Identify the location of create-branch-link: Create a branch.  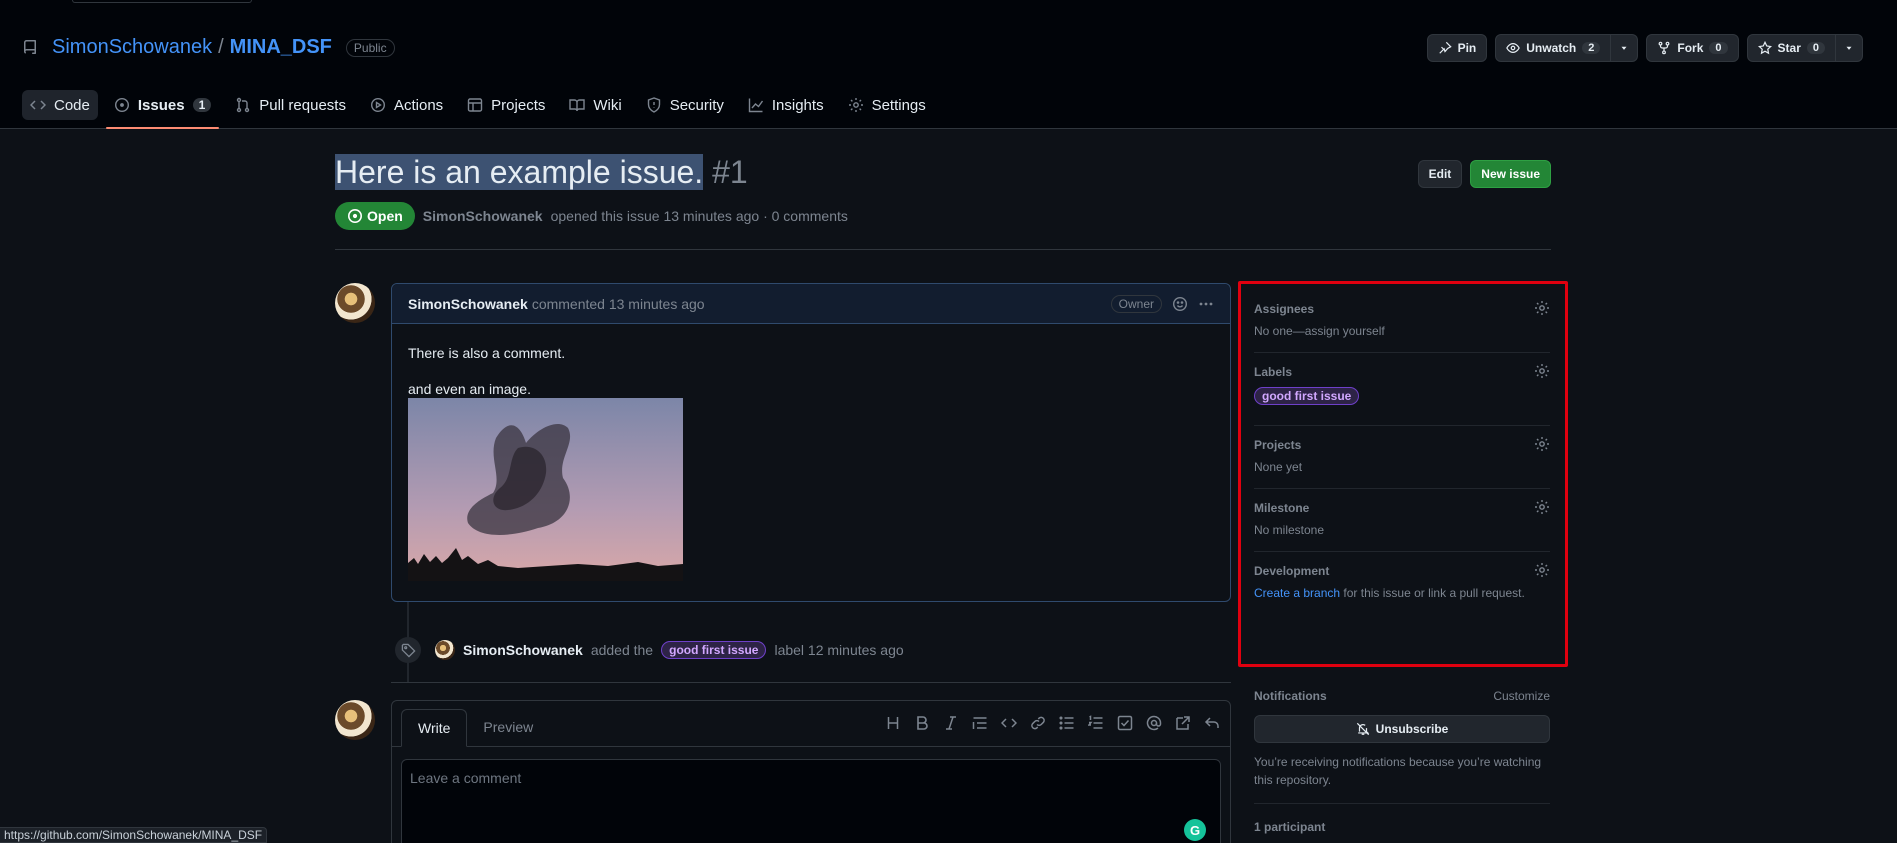
(1297, 593).